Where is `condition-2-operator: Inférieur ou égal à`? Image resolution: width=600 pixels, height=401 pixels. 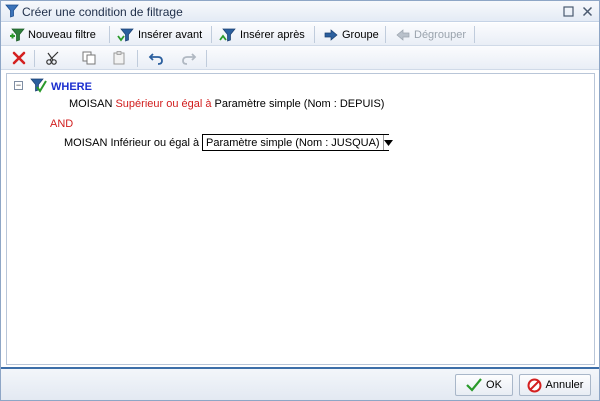 condition-2-operator: Inférieur ou égal à is located at coordinates (154, 143).